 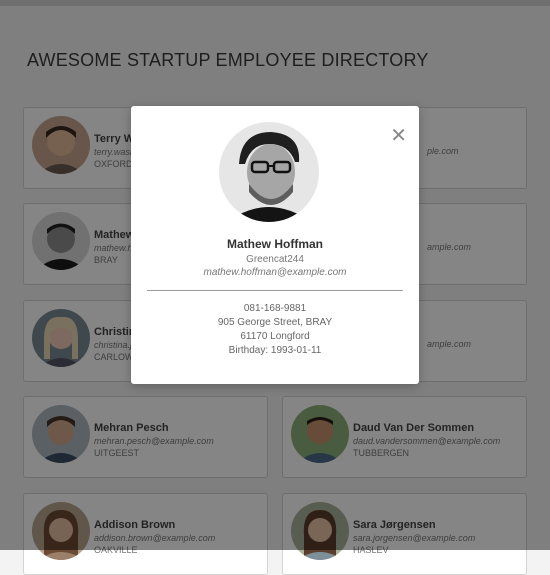 I want to click on modal-email: mathew.hoffman@example.com, so click(x=275, y=272).